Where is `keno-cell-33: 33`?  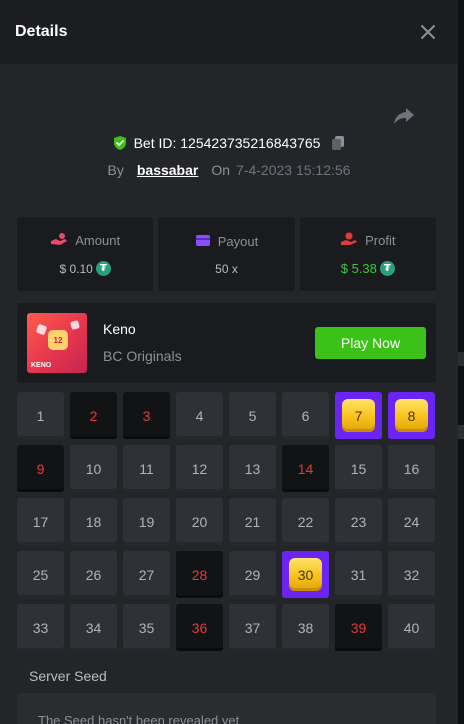
keno-cell-33: 33 is located at coordinates (40, 627).